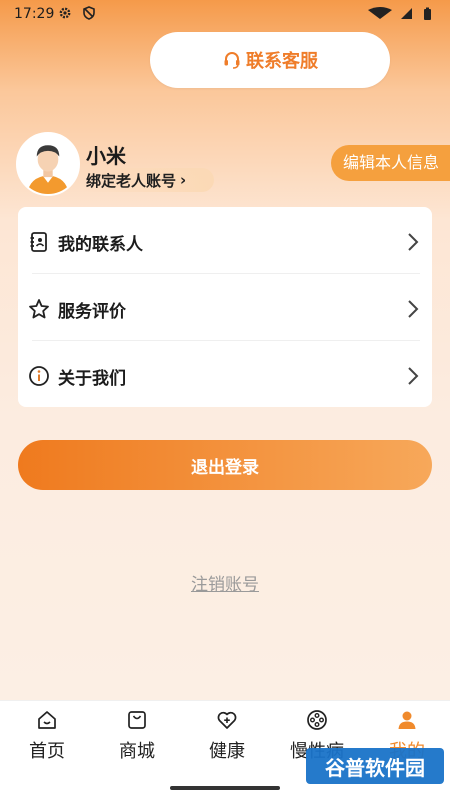 The image size is (450, 800). Describe the element at coordinates (225, 242) in the screenshot. I see `menu-item-contacts: 我的联系人` at that location.